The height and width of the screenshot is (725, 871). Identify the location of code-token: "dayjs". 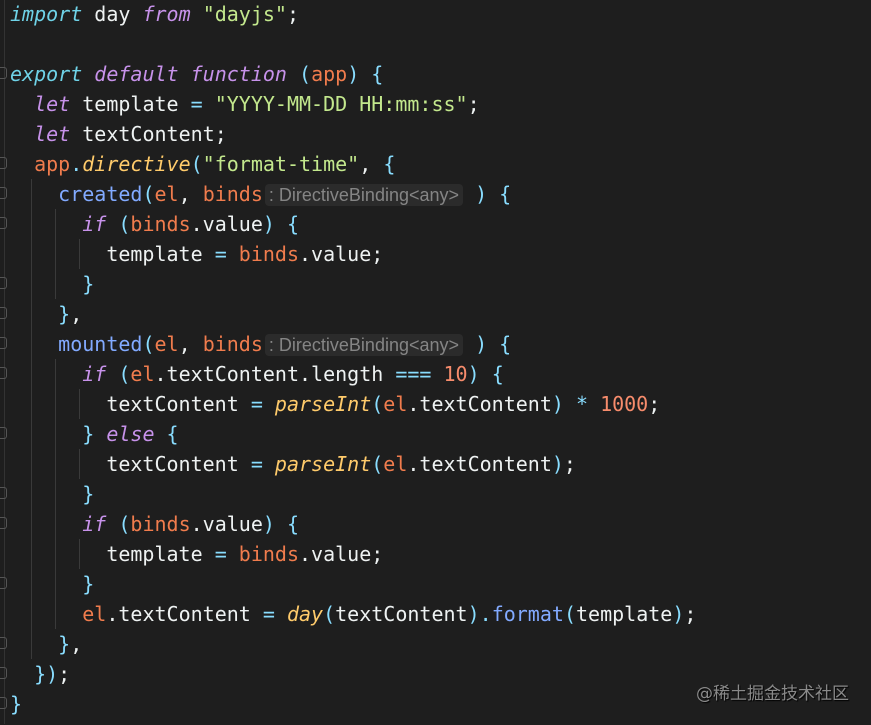
(244, 14).